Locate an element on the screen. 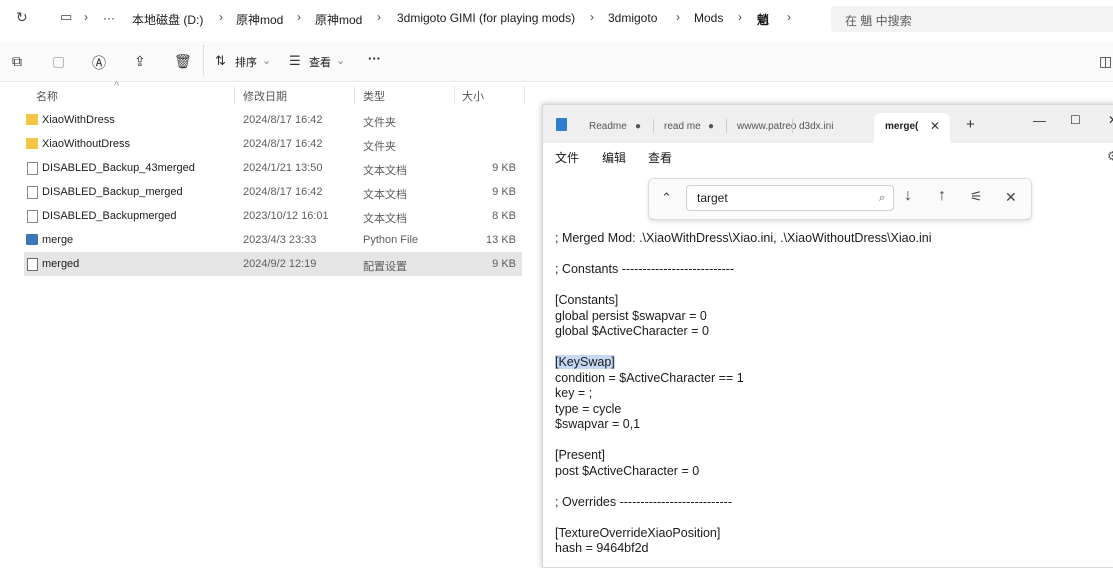  file-row: merge 2023/4/3 23:33 Python File 13 KB is located at coordinates (273, 240).